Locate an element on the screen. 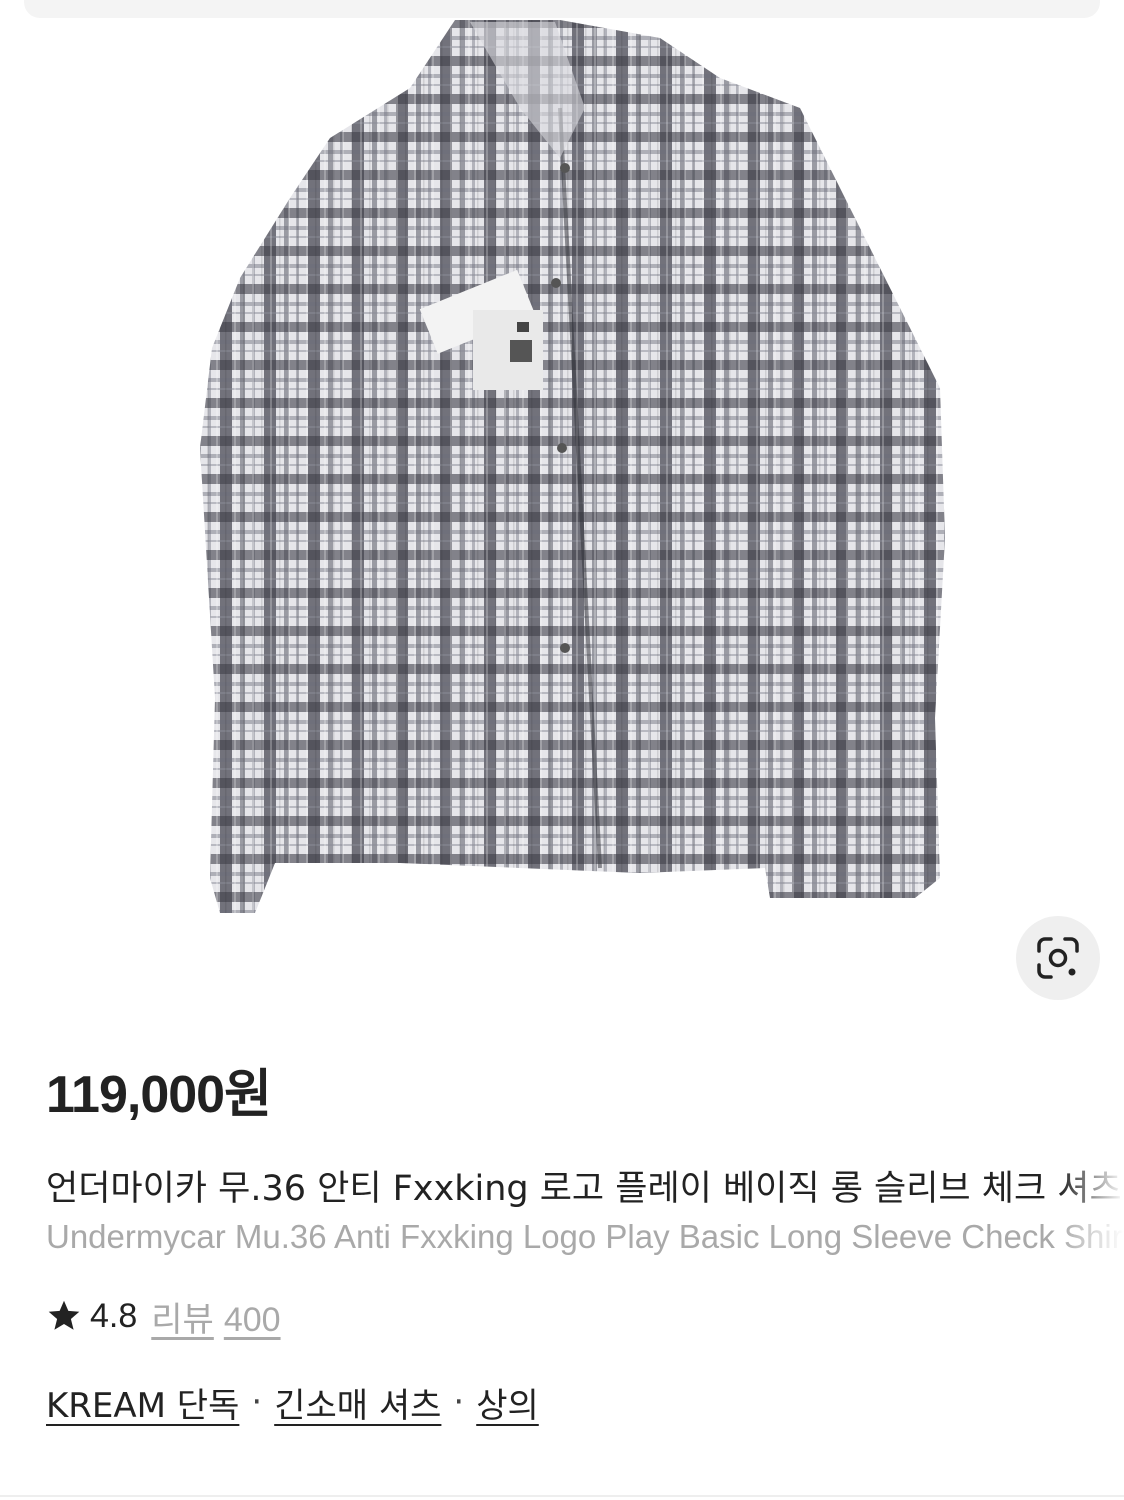 This screenshot has width=1124, height=1500. breadcrumb-kream-exclusive: KREAM 단독 is located at coordinates (142, 1402).